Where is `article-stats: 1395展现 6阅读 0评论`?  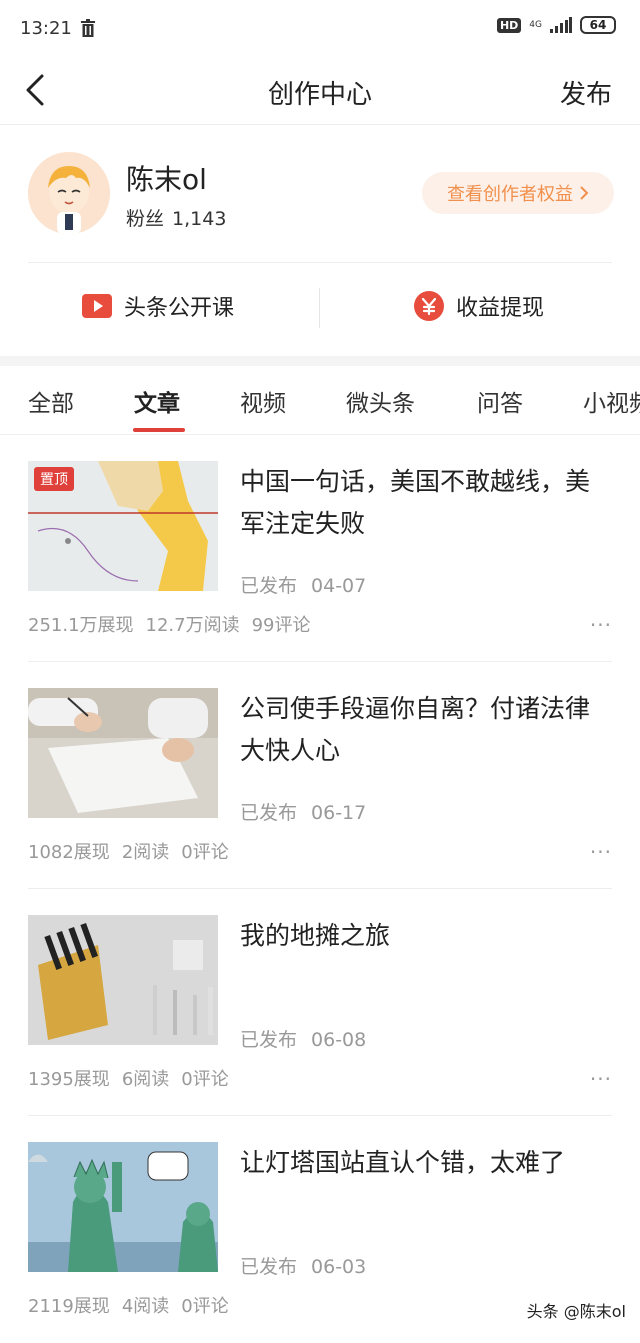
article-stats: 1395展现 6阅读 0评论 is located at coordinates (128, 1078).